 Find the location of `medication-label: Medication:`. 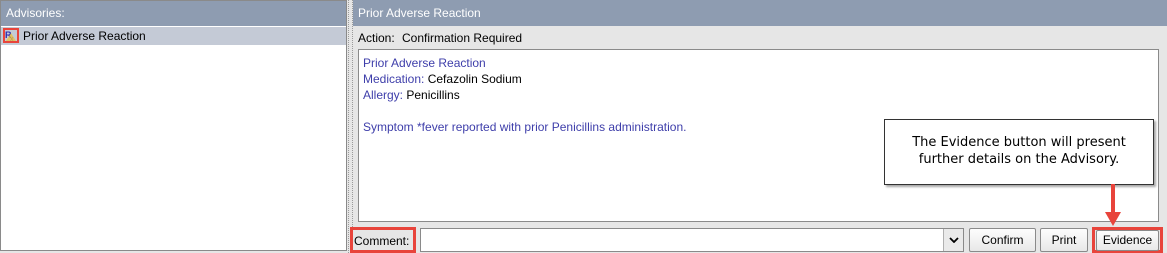

medication-label: Medication: is located at coordinates (394, 79).